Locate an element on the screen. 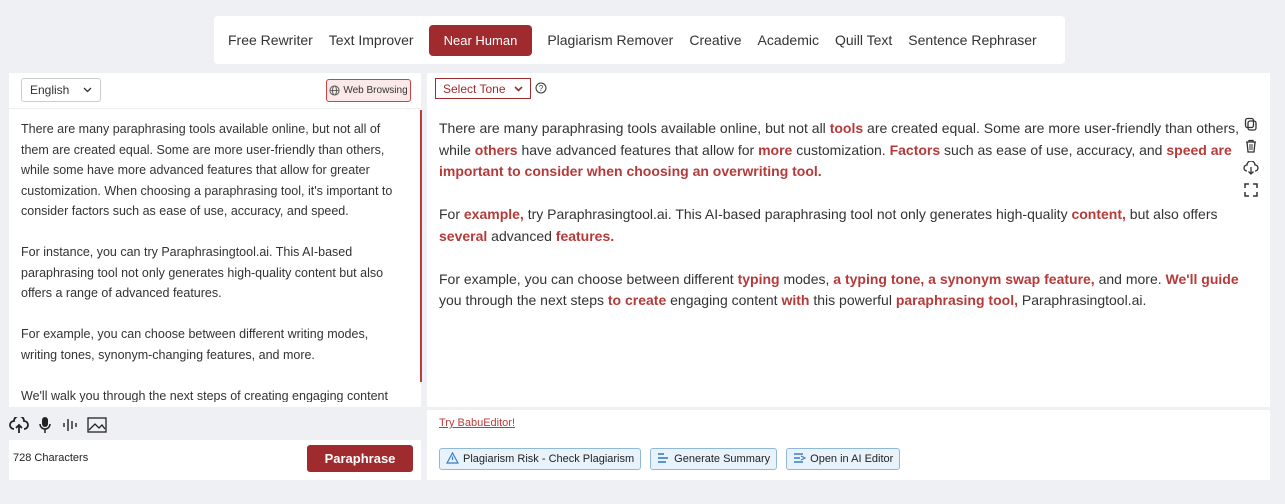 Image resolution: width=1285 pixels, height=504 pixels. web-browsing-label: Web Browsing is located at coordinates (375, 90).